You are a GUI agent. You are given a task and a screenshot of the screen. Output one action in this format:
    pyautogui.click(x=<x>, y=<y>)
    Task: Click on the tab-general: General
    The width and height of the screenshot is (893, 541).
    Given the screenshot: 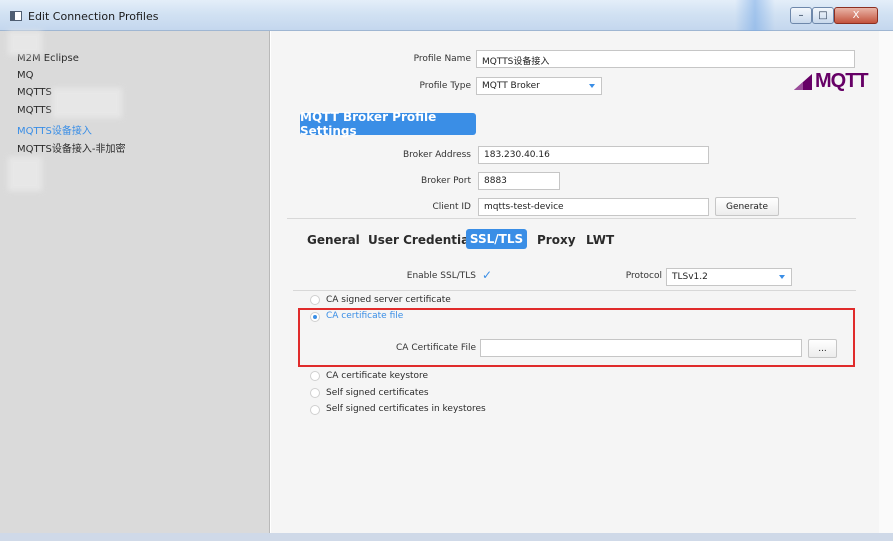 What is the action you would take?
    pyautogui.click(x=333, y=240)
    